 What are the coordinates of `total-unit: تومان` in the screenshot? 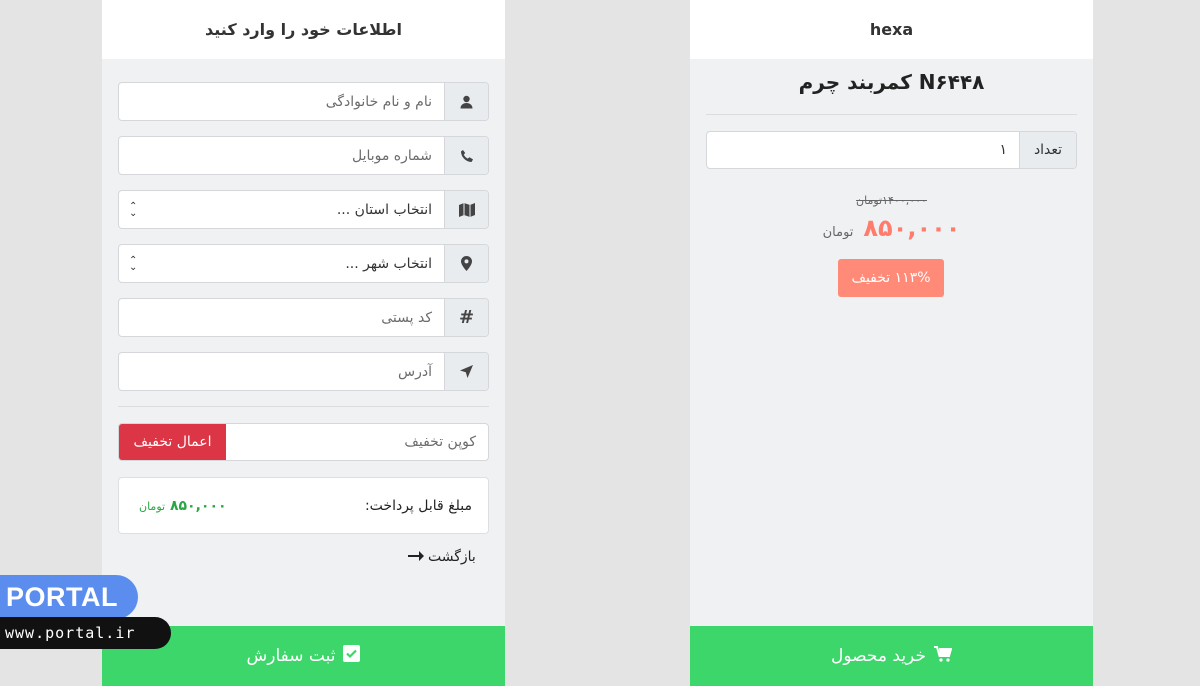 It's located at (152, 506).